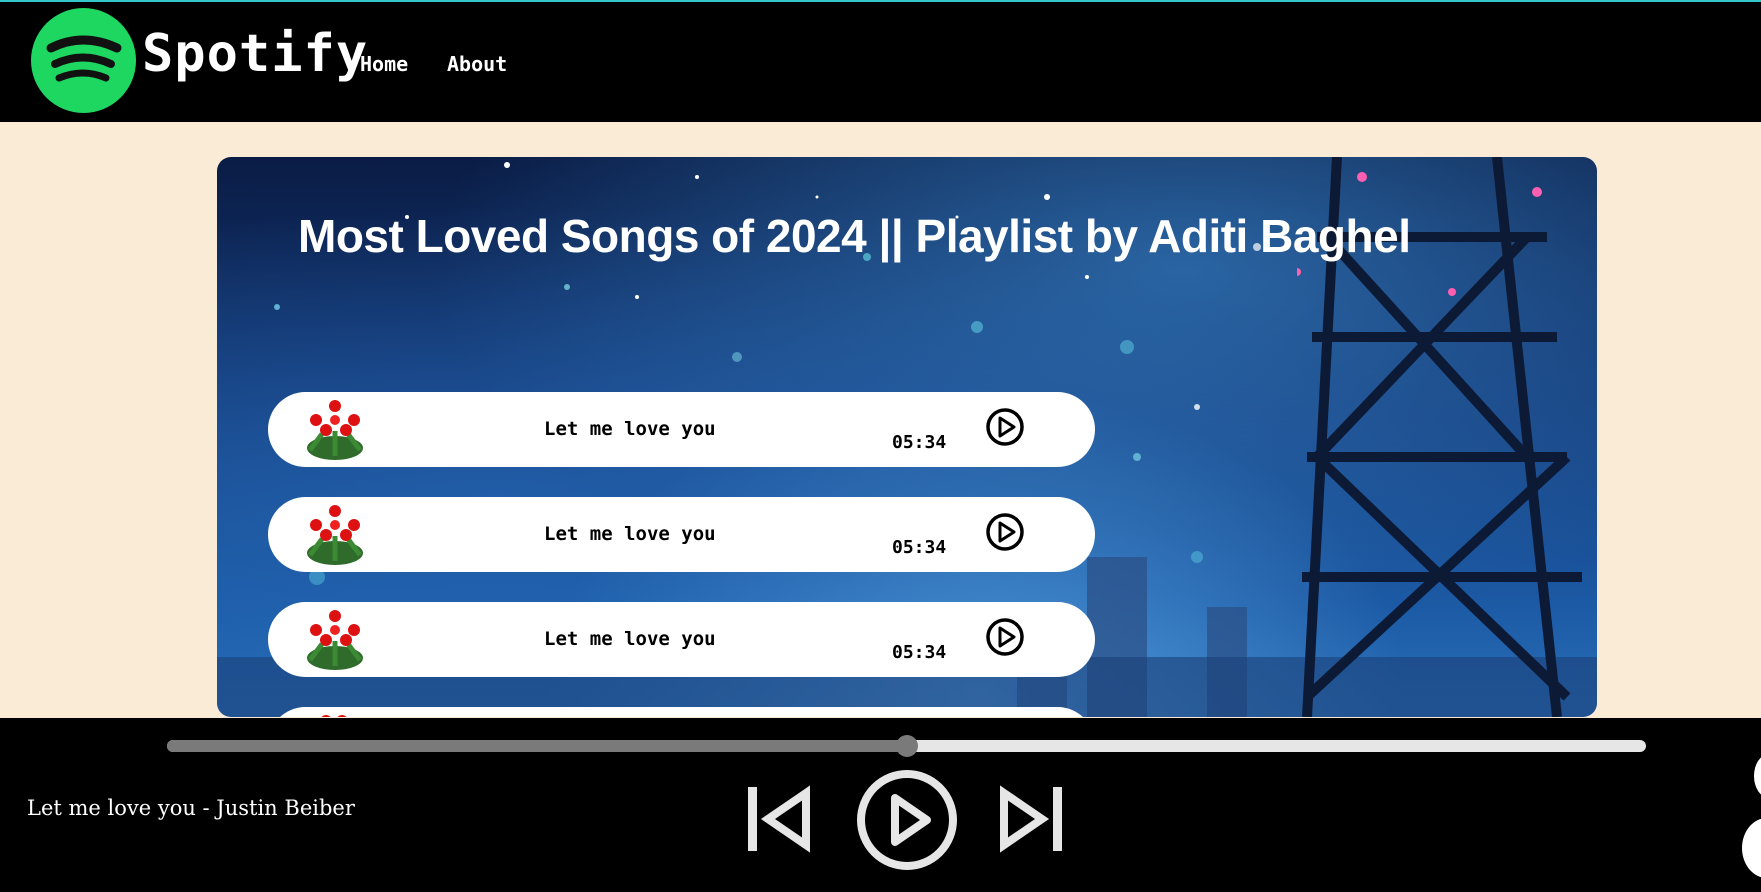 This screenshot has width=1761, height=892. What do you see at coordinates (384, 64) in the screenshot?
I see `nav-home-link: Home` at bounding box center [384, 64].